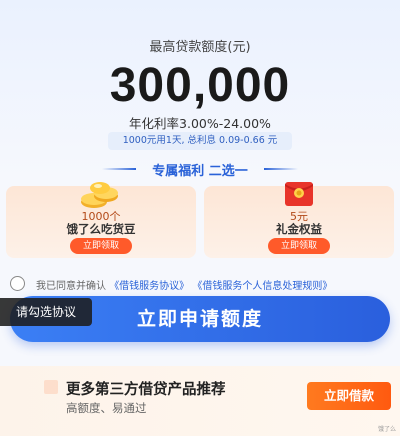 This screenshot has height=436, width=400. Describe the element at coordinates (71, 286) in the screenshot. I see `agreement-prefix: 我已同意并确认` at that location.